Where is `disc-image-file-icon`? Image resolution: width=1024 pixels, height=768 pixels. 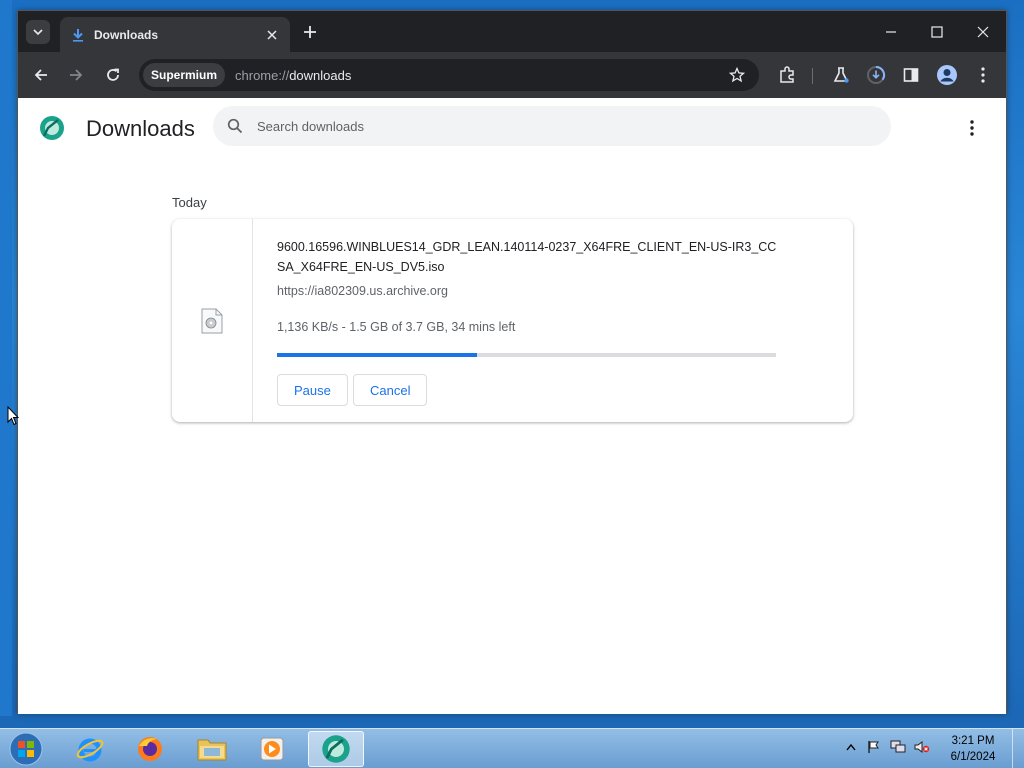 disc-image-file-icon is located at coordinates (212, 321).